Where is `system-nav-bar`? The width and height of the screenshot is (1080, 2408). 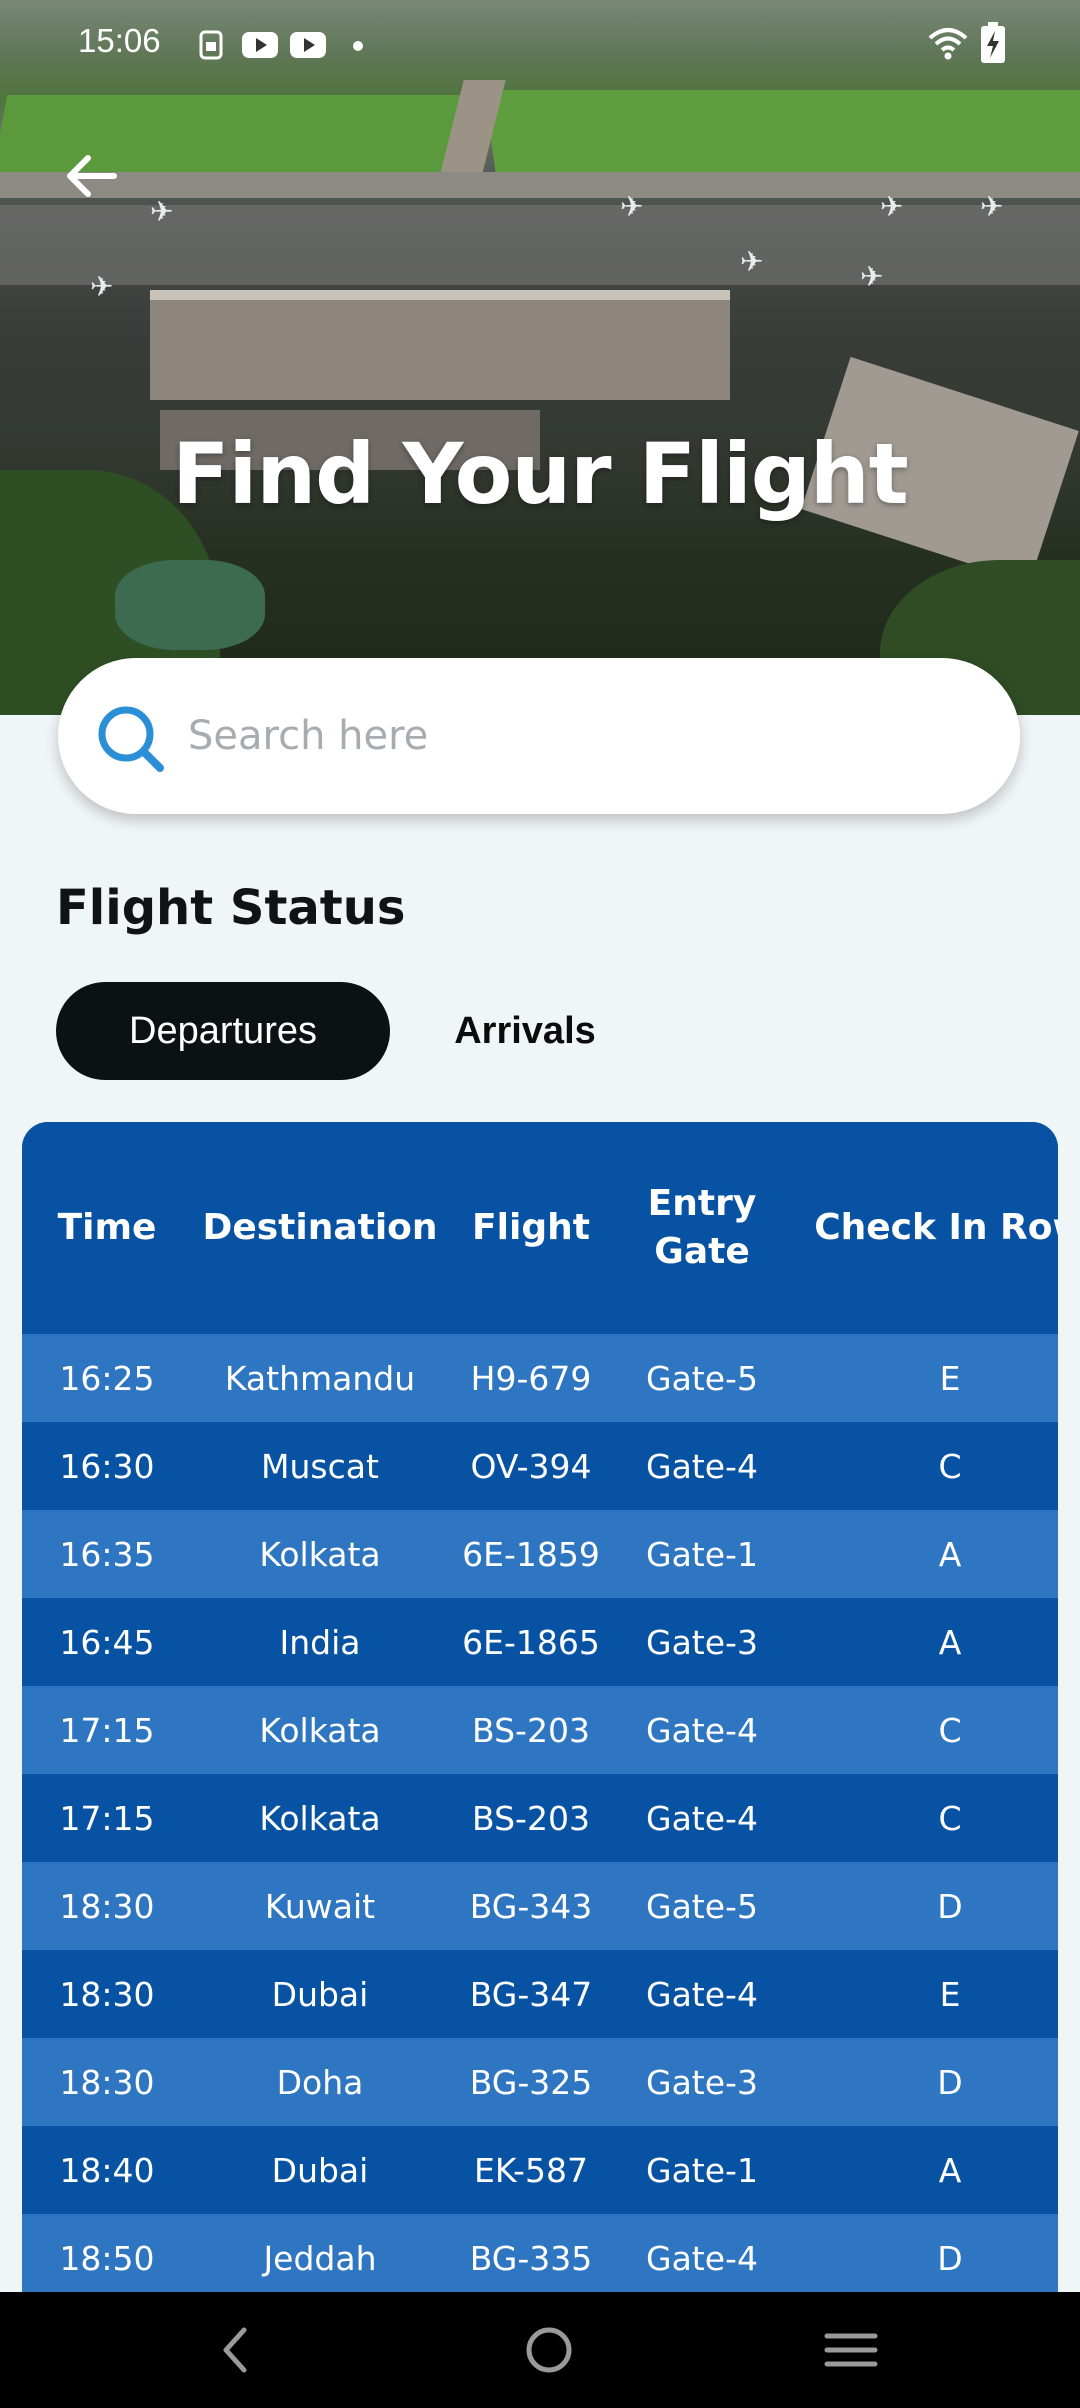 system-nav-bar is located at coordinates (540, 2350).